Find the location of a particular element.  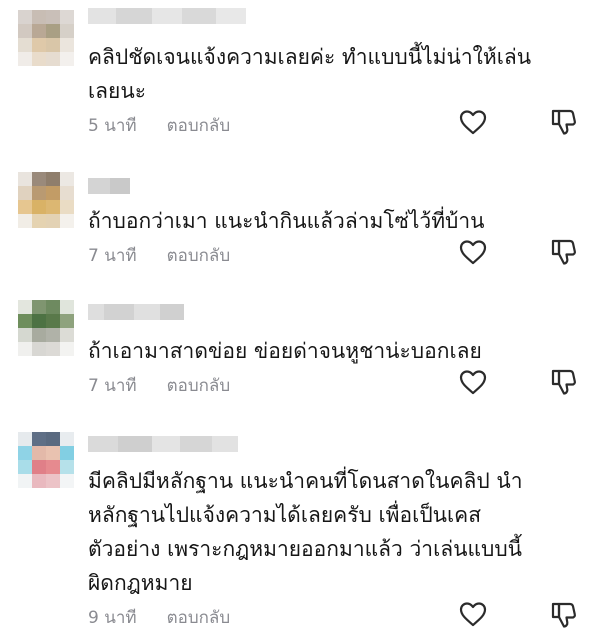

comment-meta: 9 นาที ตอบกลับ is located at coordinates (159, 617).